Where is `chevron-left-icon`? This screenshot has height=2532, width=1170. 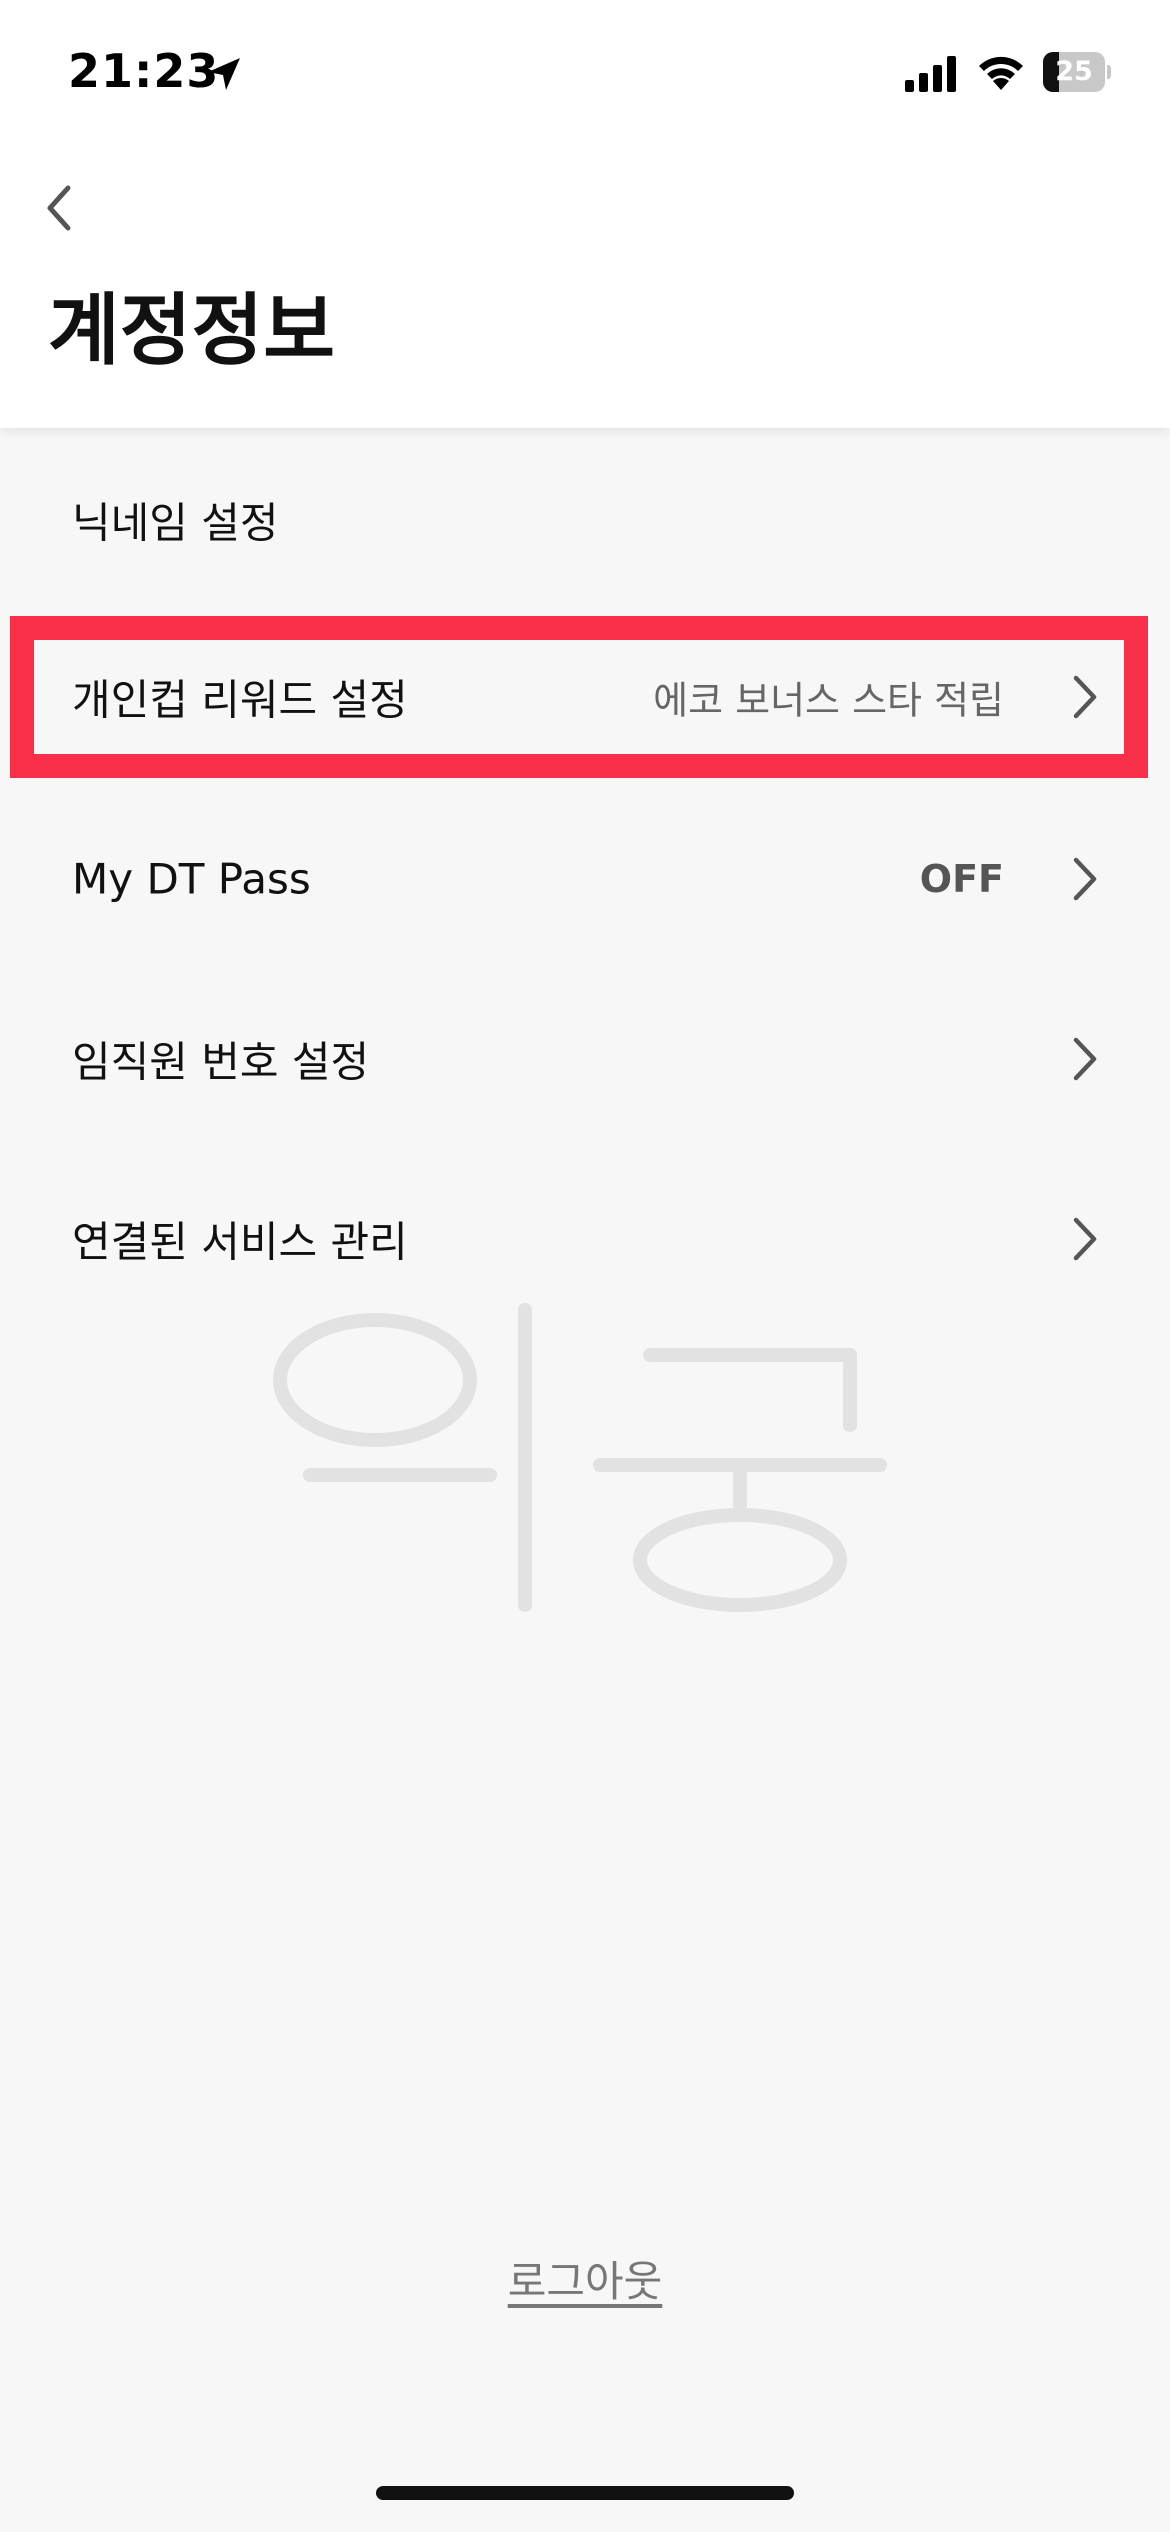
chevron-left-icon is located at coordinates (59, 208).